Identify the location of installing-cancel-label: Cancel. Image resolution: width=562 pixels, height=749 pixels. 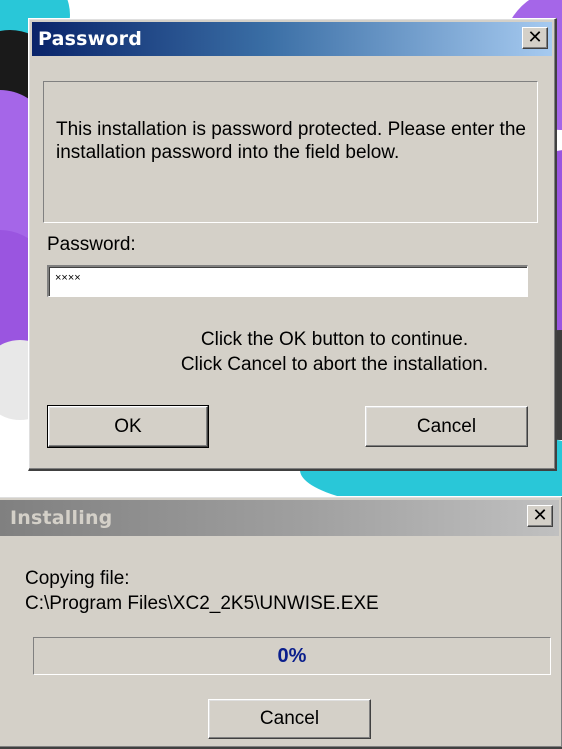
(289, 718).